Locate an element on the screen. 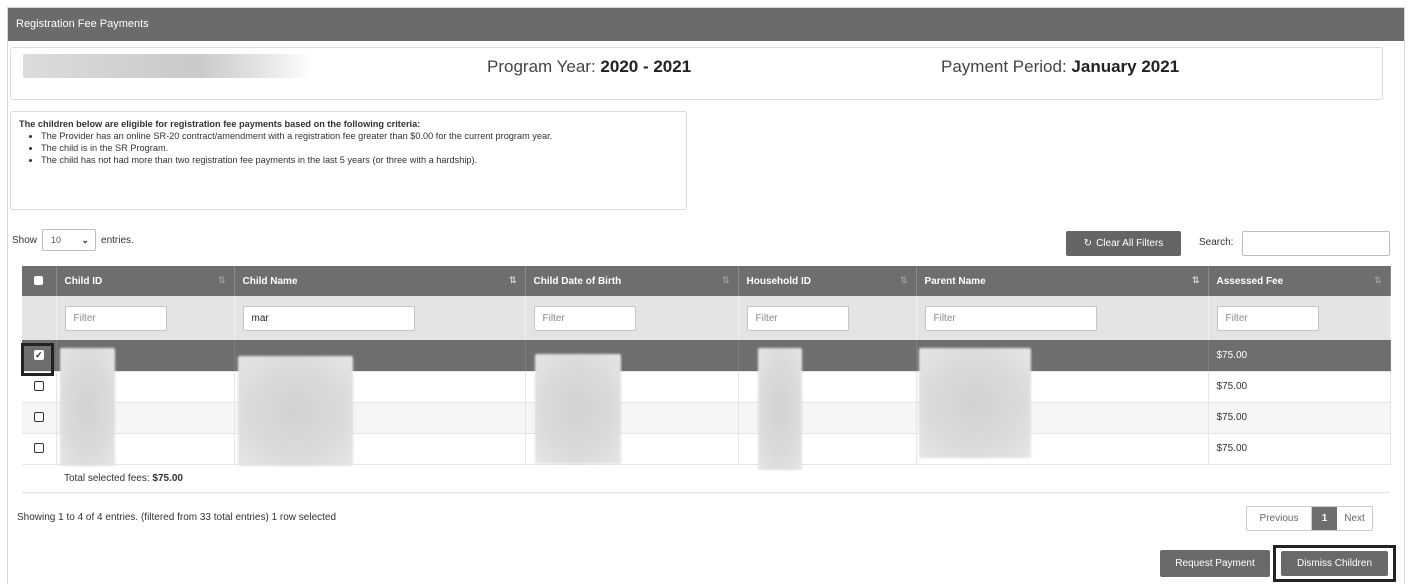  payment-period-value: January 2021 is located at coordinates (1125, 66).